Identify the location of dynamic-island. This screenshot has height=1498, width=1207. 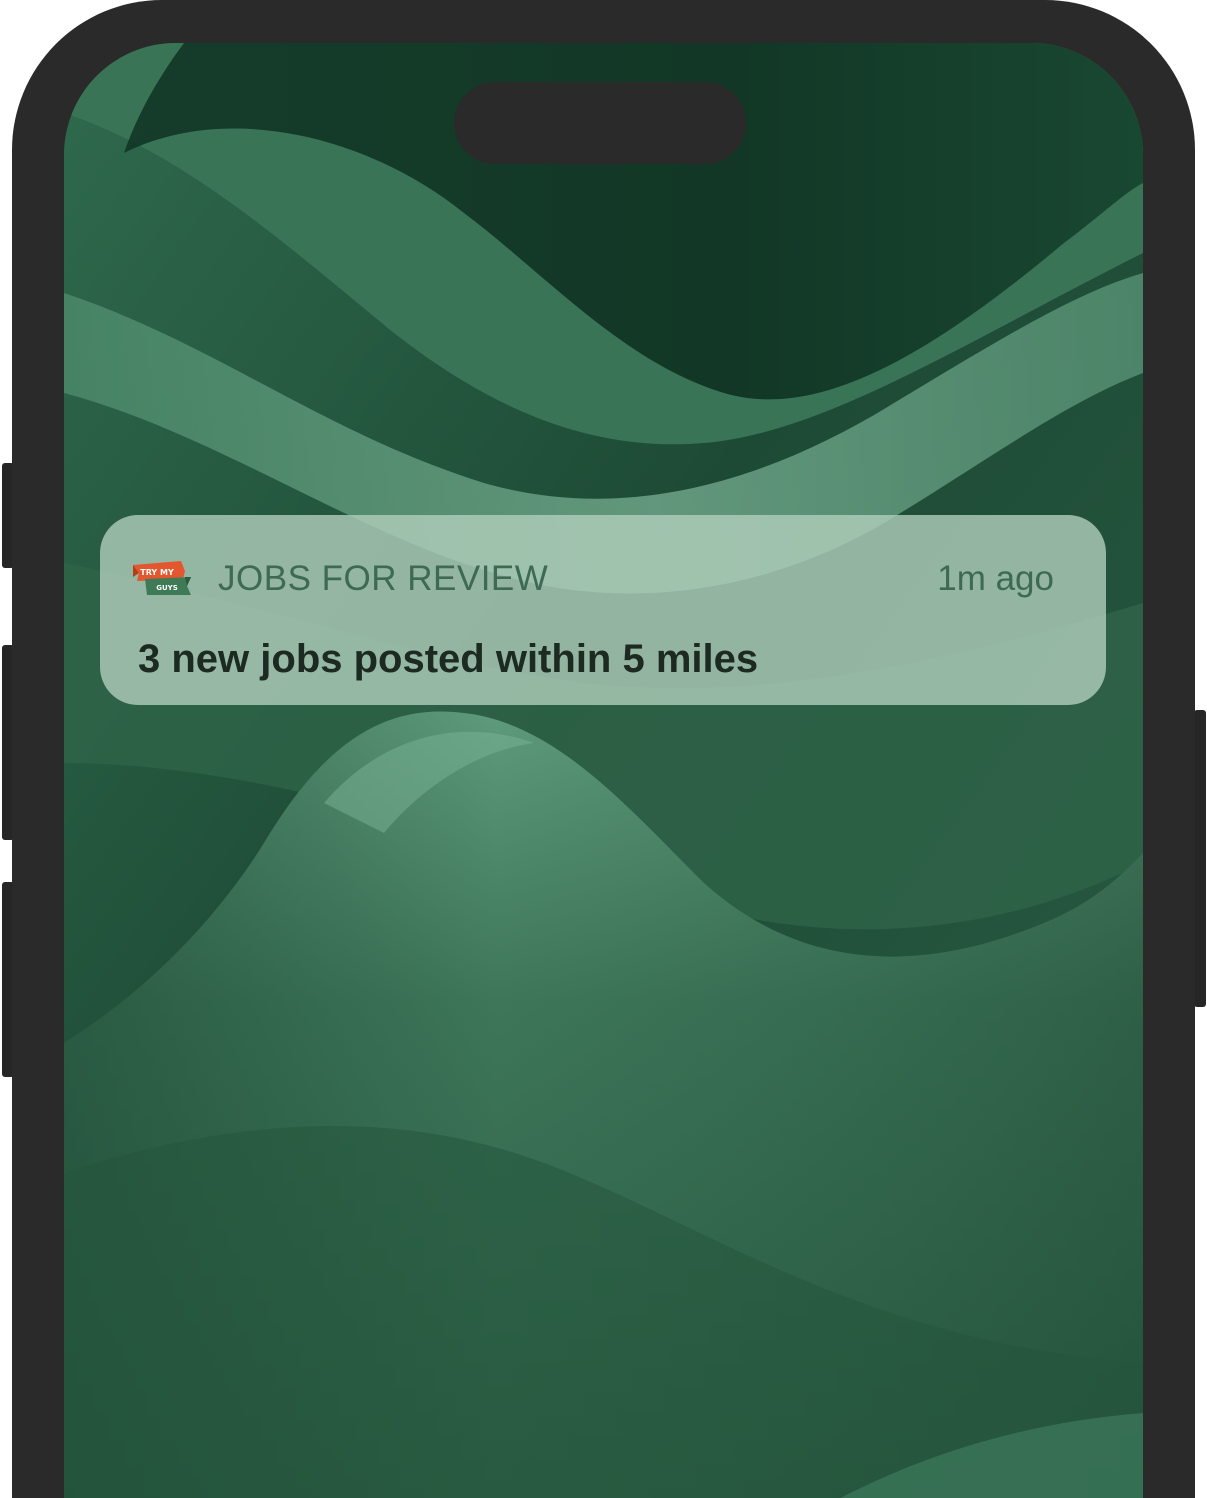
(600, 123).